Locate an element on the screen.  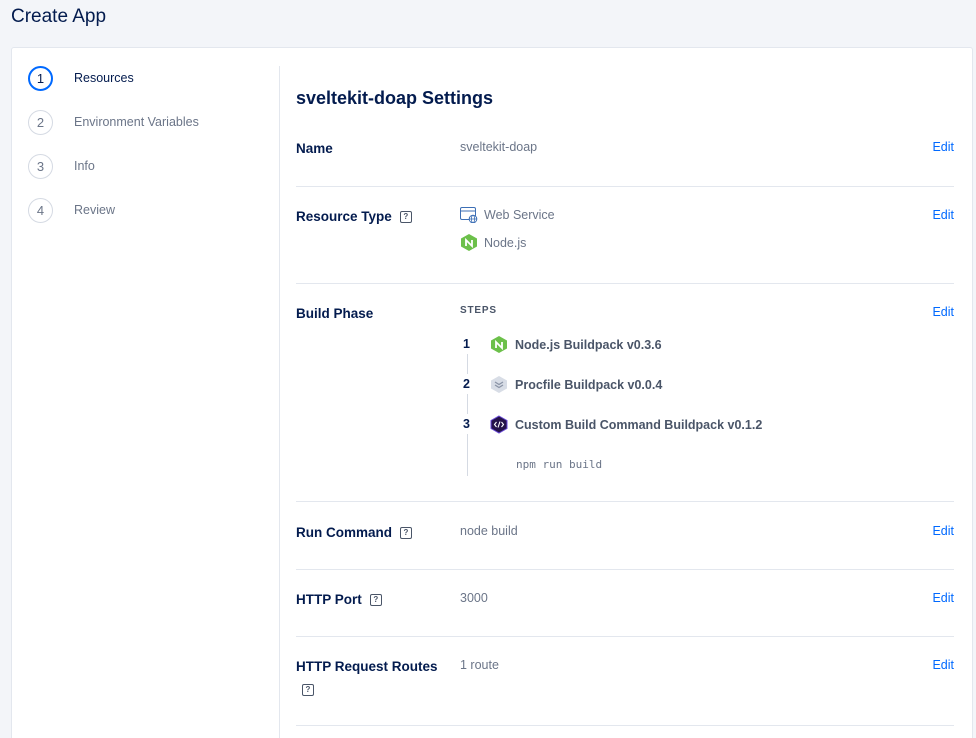
settings-title: sveltekit-doap Settings is located at coordinates (395, 98).